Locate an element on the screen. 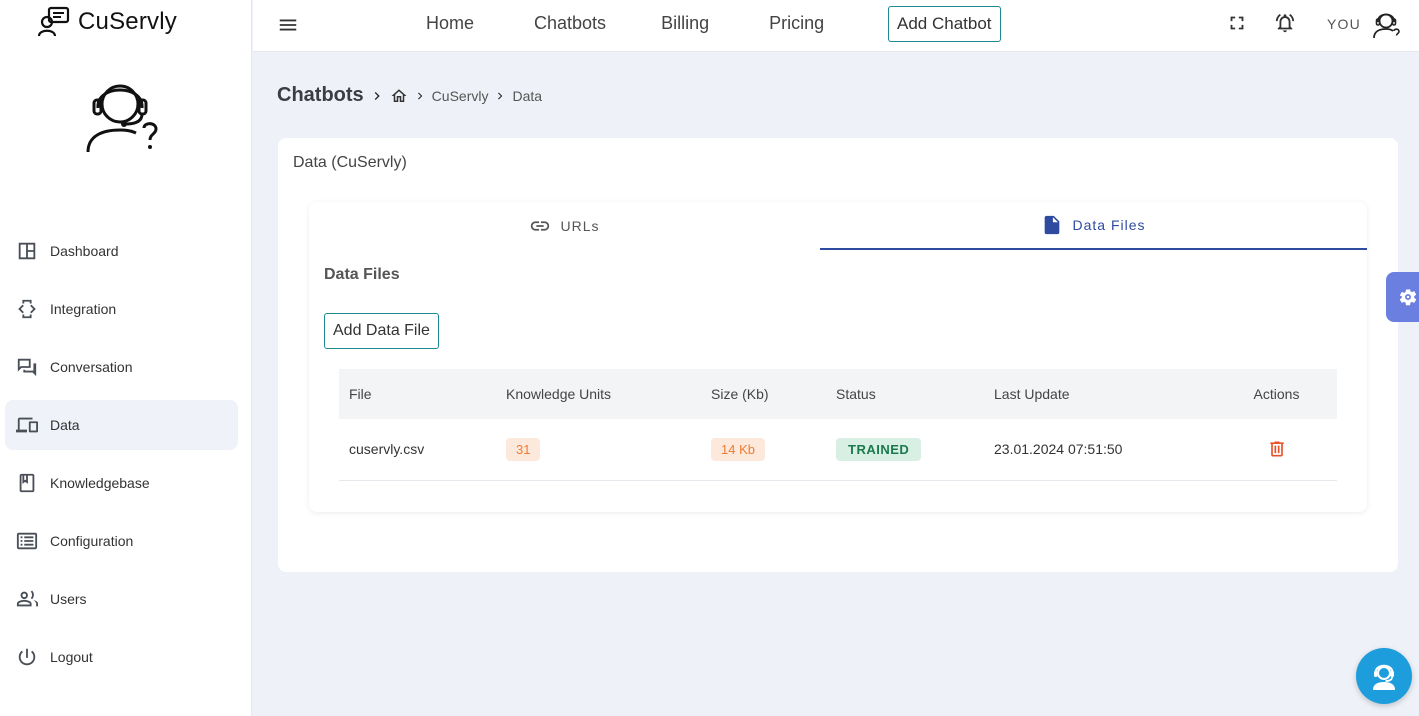 The image size is (1419, 716). add-chatbot-button: Add Chatbot is located at coordinates (944, 24).